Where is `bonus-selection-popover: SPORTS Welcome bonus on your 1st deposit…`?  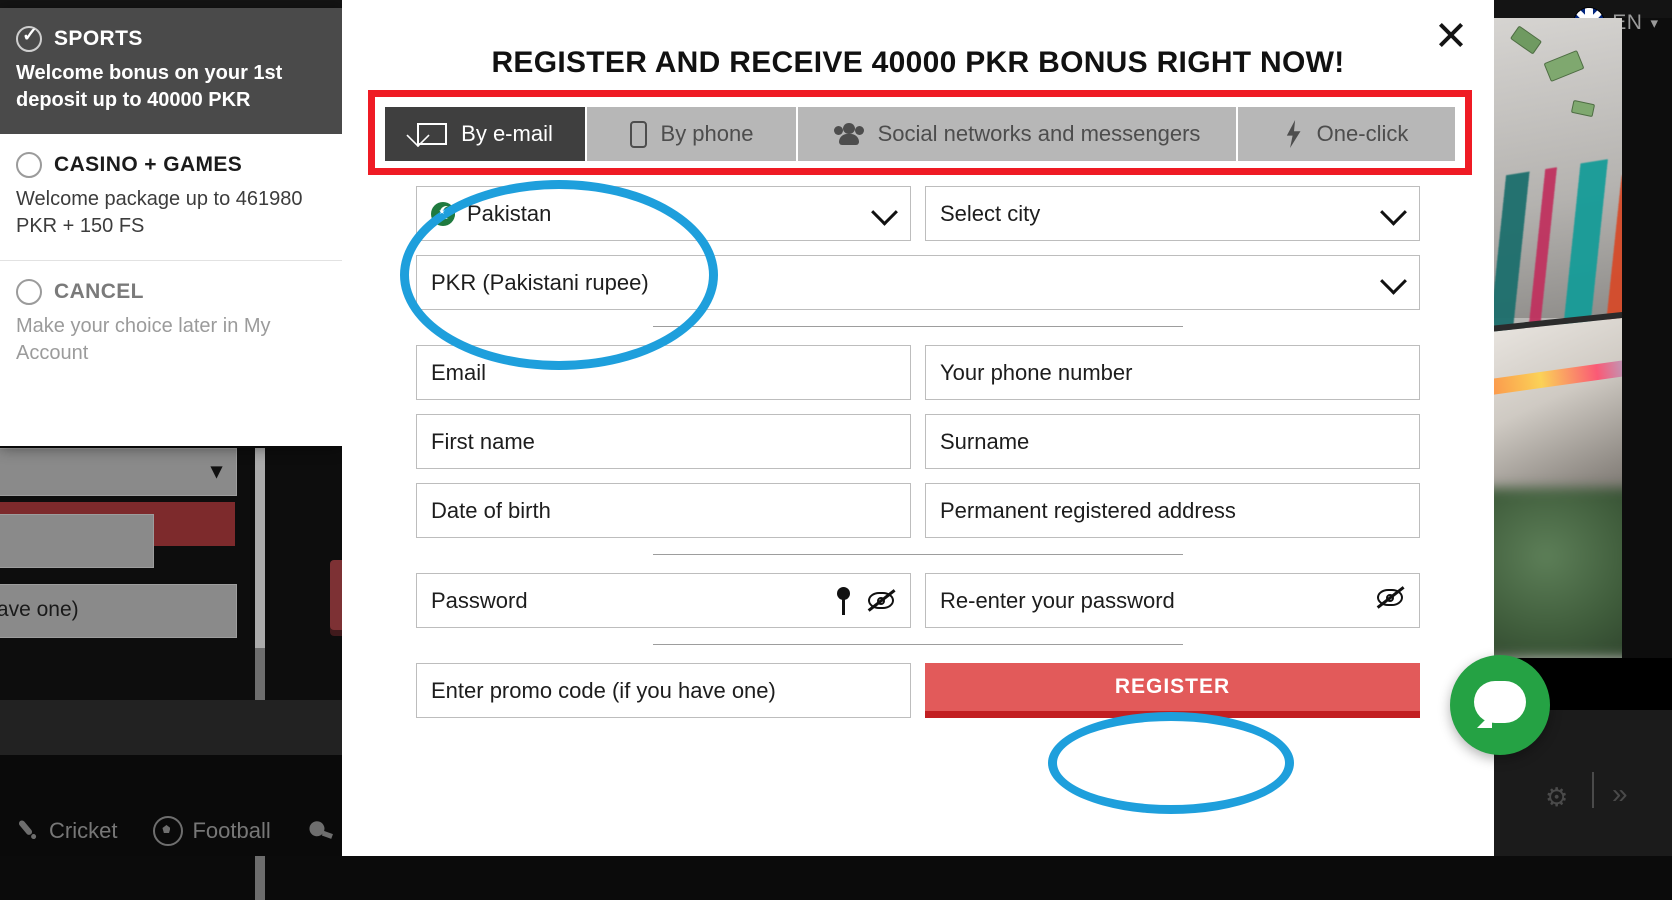 bonus-selection-popover: SPORTS Welcome bonus on your 1st deposit… is located at coordinates (171, 227).